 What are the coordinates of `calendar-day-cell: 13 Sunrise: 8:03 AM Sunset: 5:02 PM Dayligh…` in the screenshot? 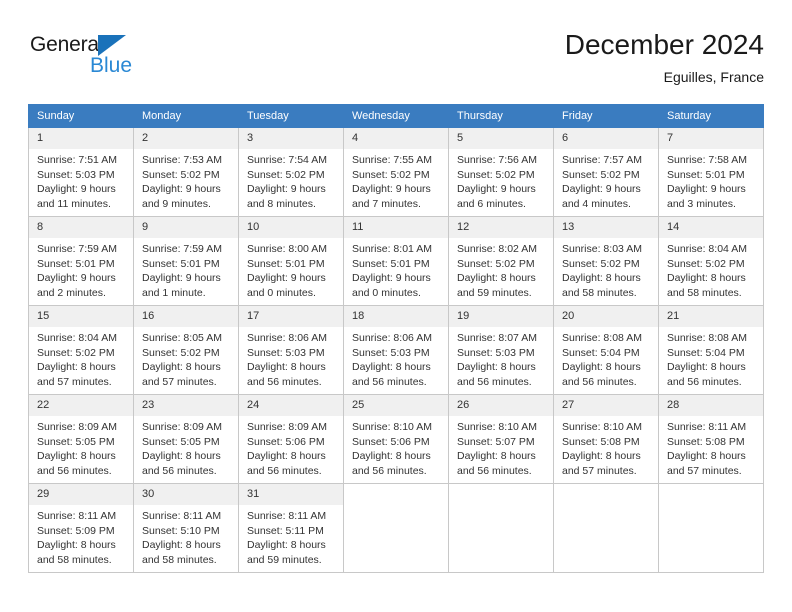 It's located at (606, 261).